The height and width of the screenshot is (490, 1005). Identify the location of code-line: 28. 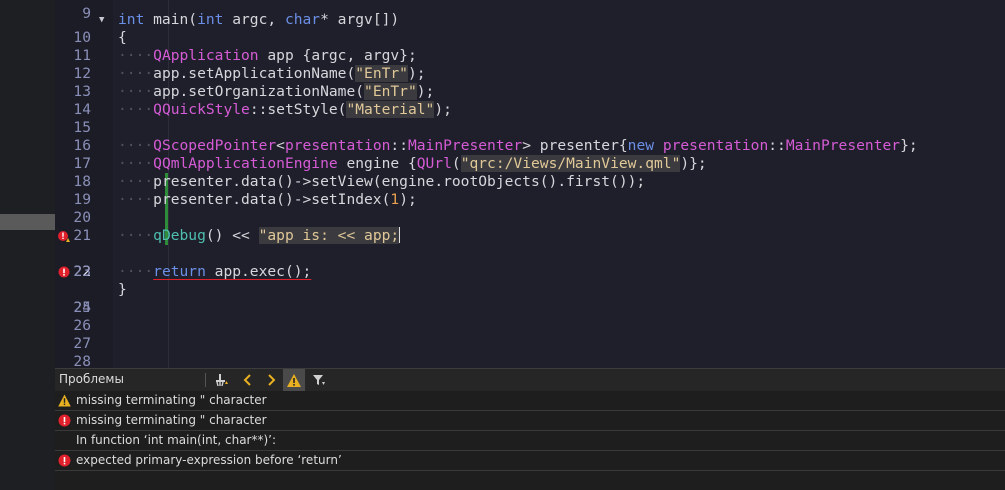
(530, 351).